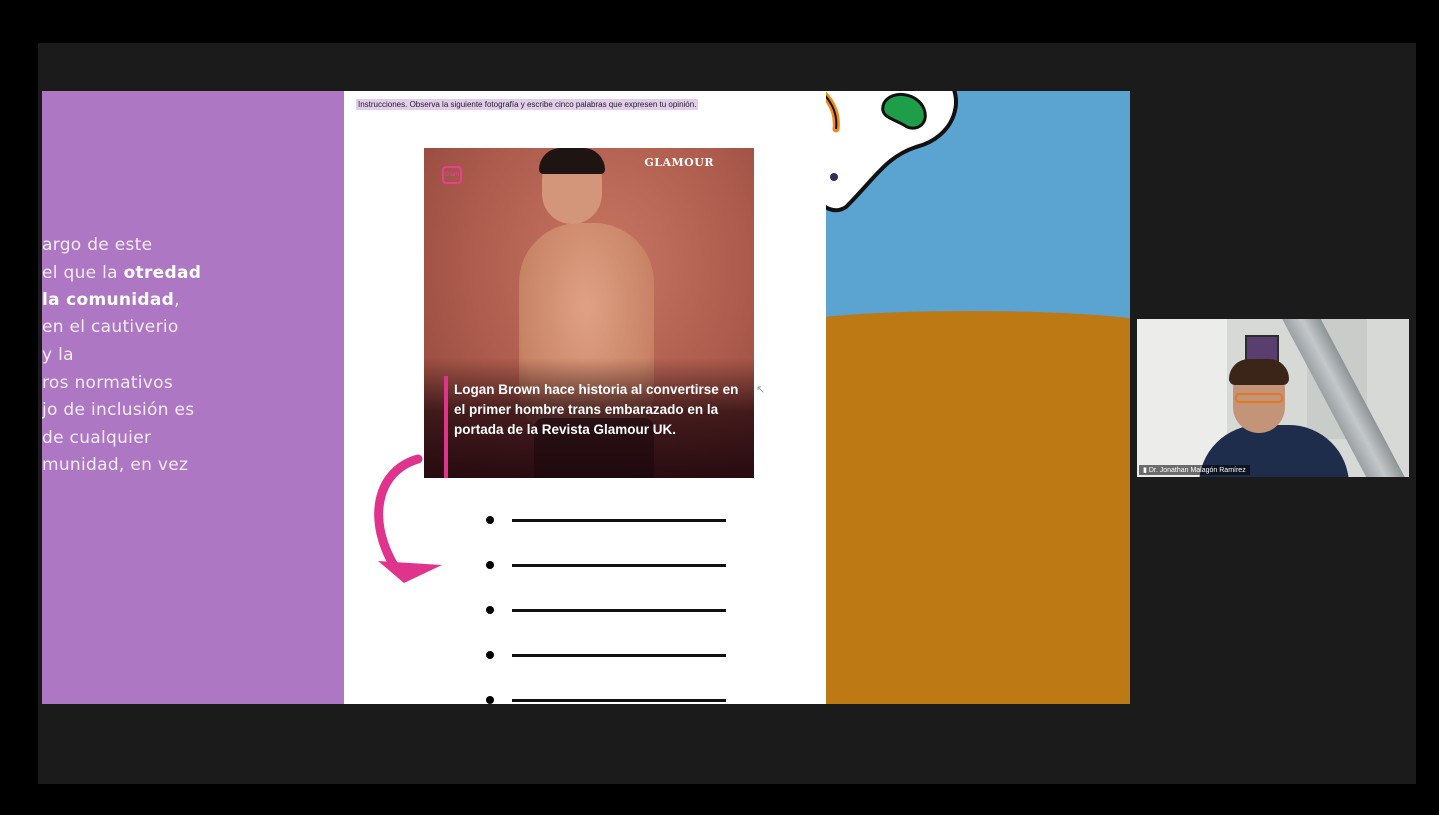 The height and width of the screenshot is (815, 1439). Describe the element at coordinates (761, 390) in the screenshot. I see `mouse-cursor-icon: ↖` at that location.